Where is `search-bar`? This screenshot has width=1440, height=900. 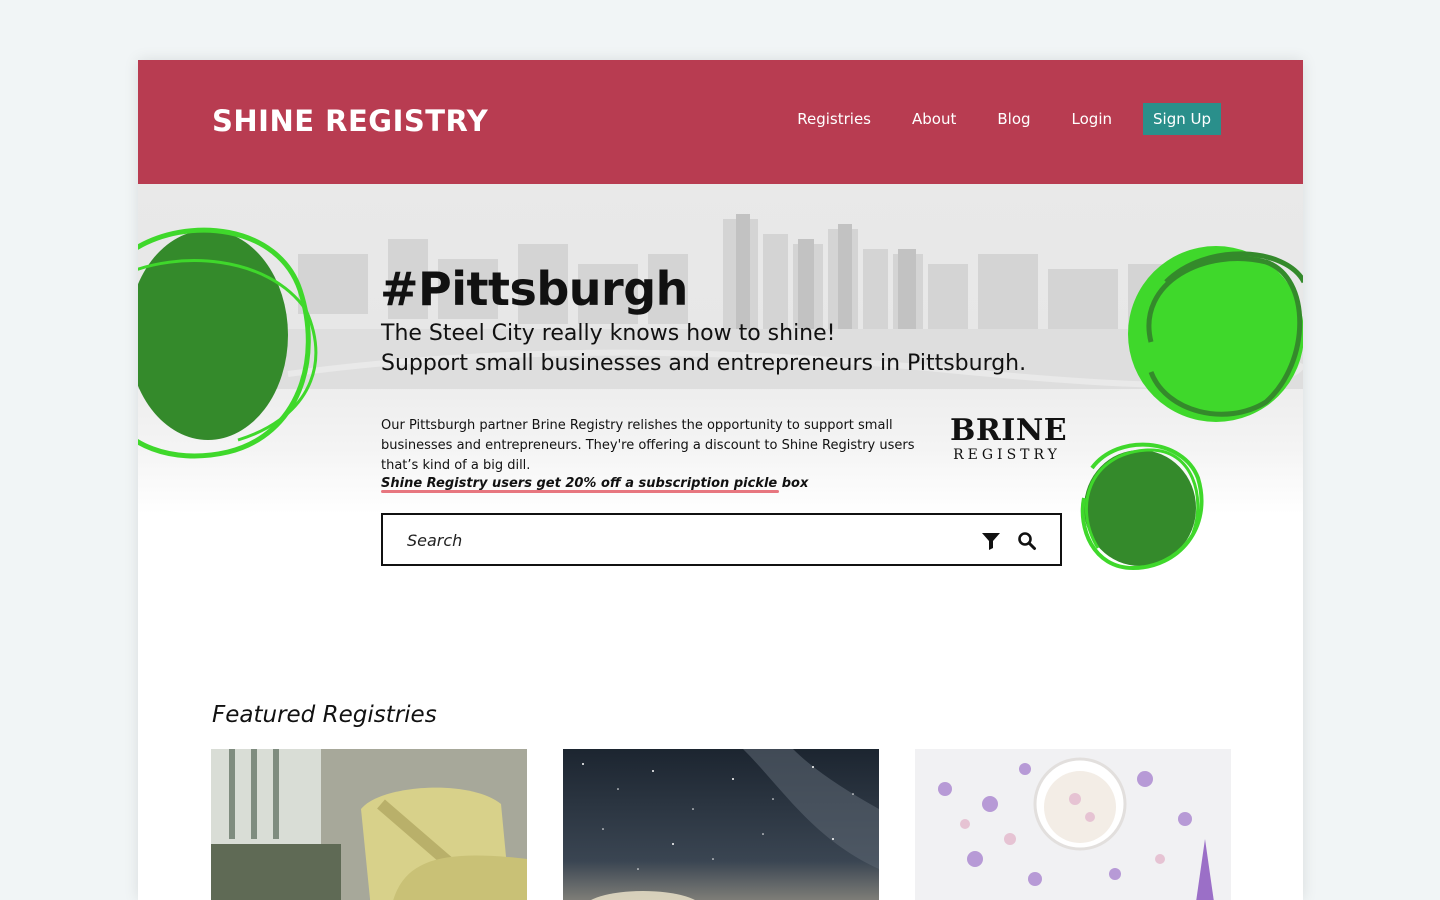
search-bar is located at coordinates (721, 539).